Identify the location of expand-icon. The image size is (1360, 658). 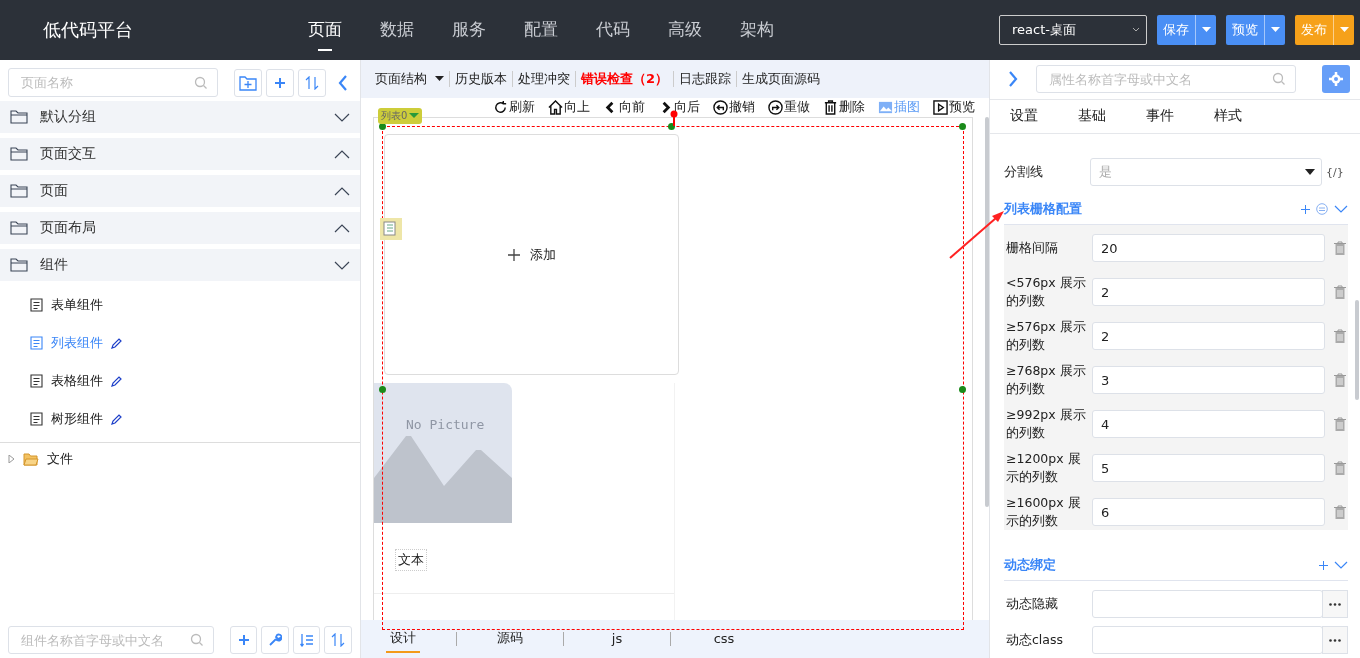
(1013, 79).